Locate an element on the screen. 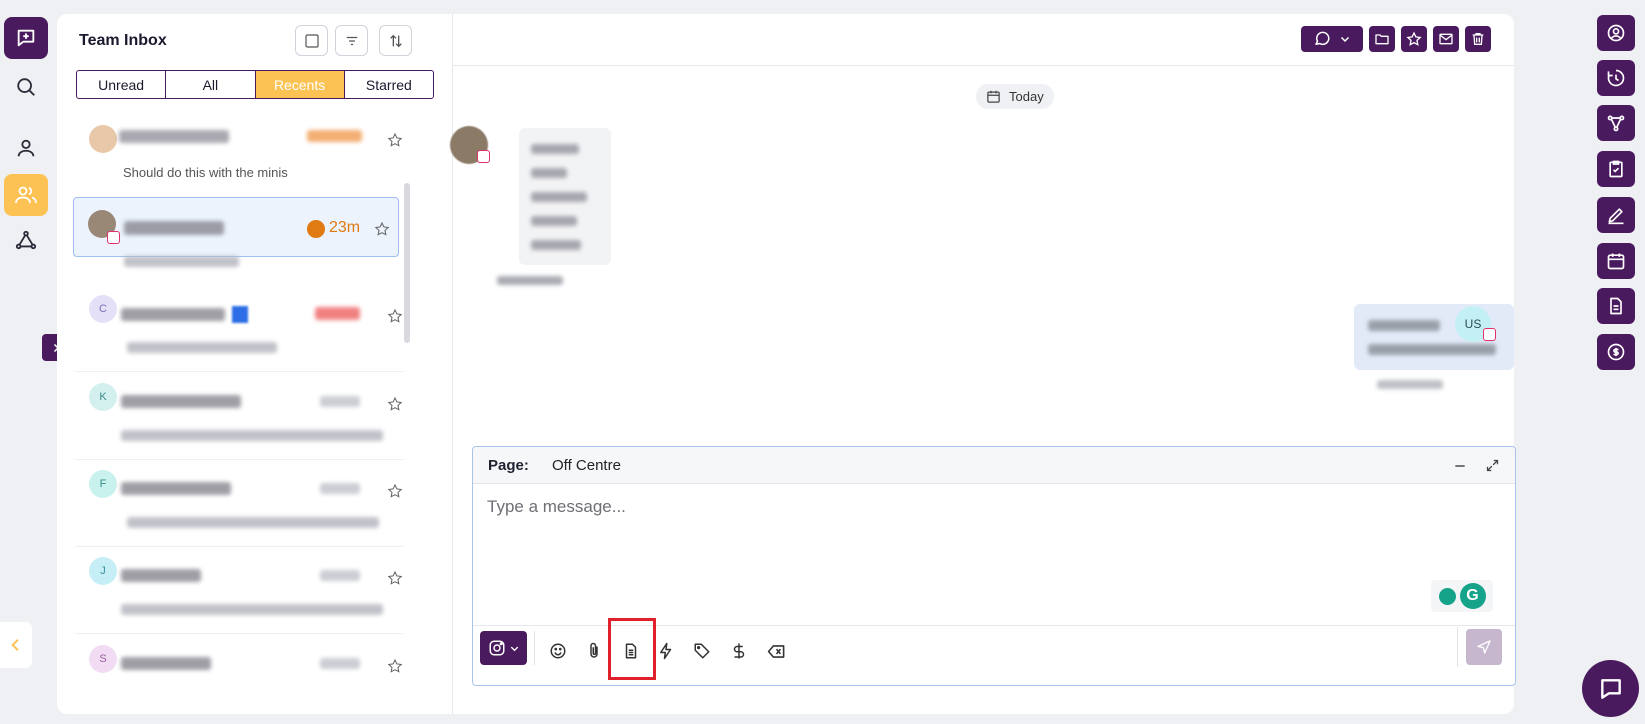  calendar-icon is located at coordinates (1616, 261).